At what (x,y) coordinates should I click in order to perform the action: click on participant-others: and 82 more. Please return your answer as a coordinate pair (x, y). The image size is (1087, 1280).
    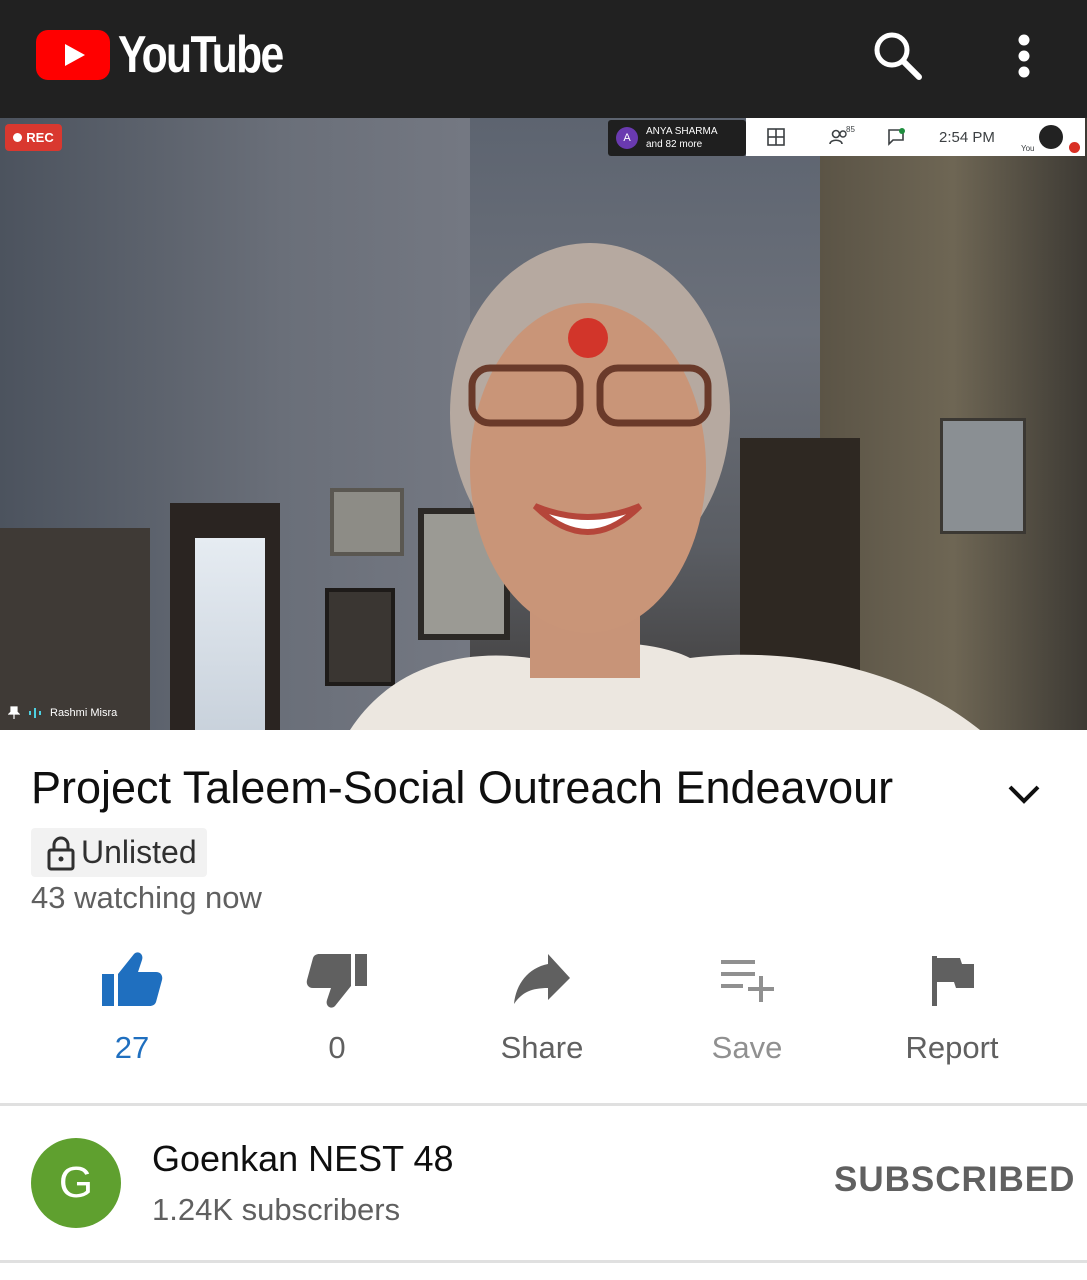
    Looking at the image, I should click on (674, 144).